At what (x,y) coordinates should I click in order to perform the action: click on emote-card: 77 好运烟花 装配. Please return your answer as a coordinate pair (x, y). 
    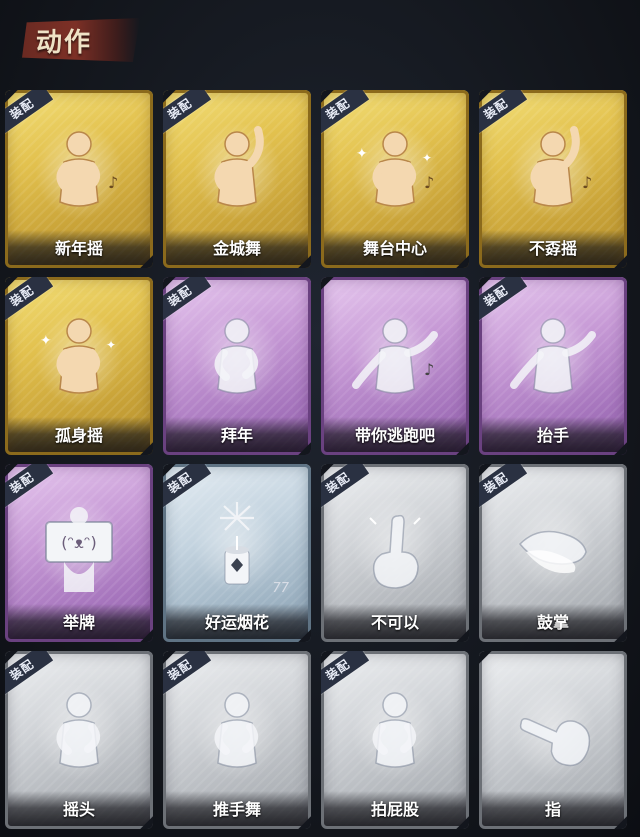
    Looking at the image, I should click on (237, 553).